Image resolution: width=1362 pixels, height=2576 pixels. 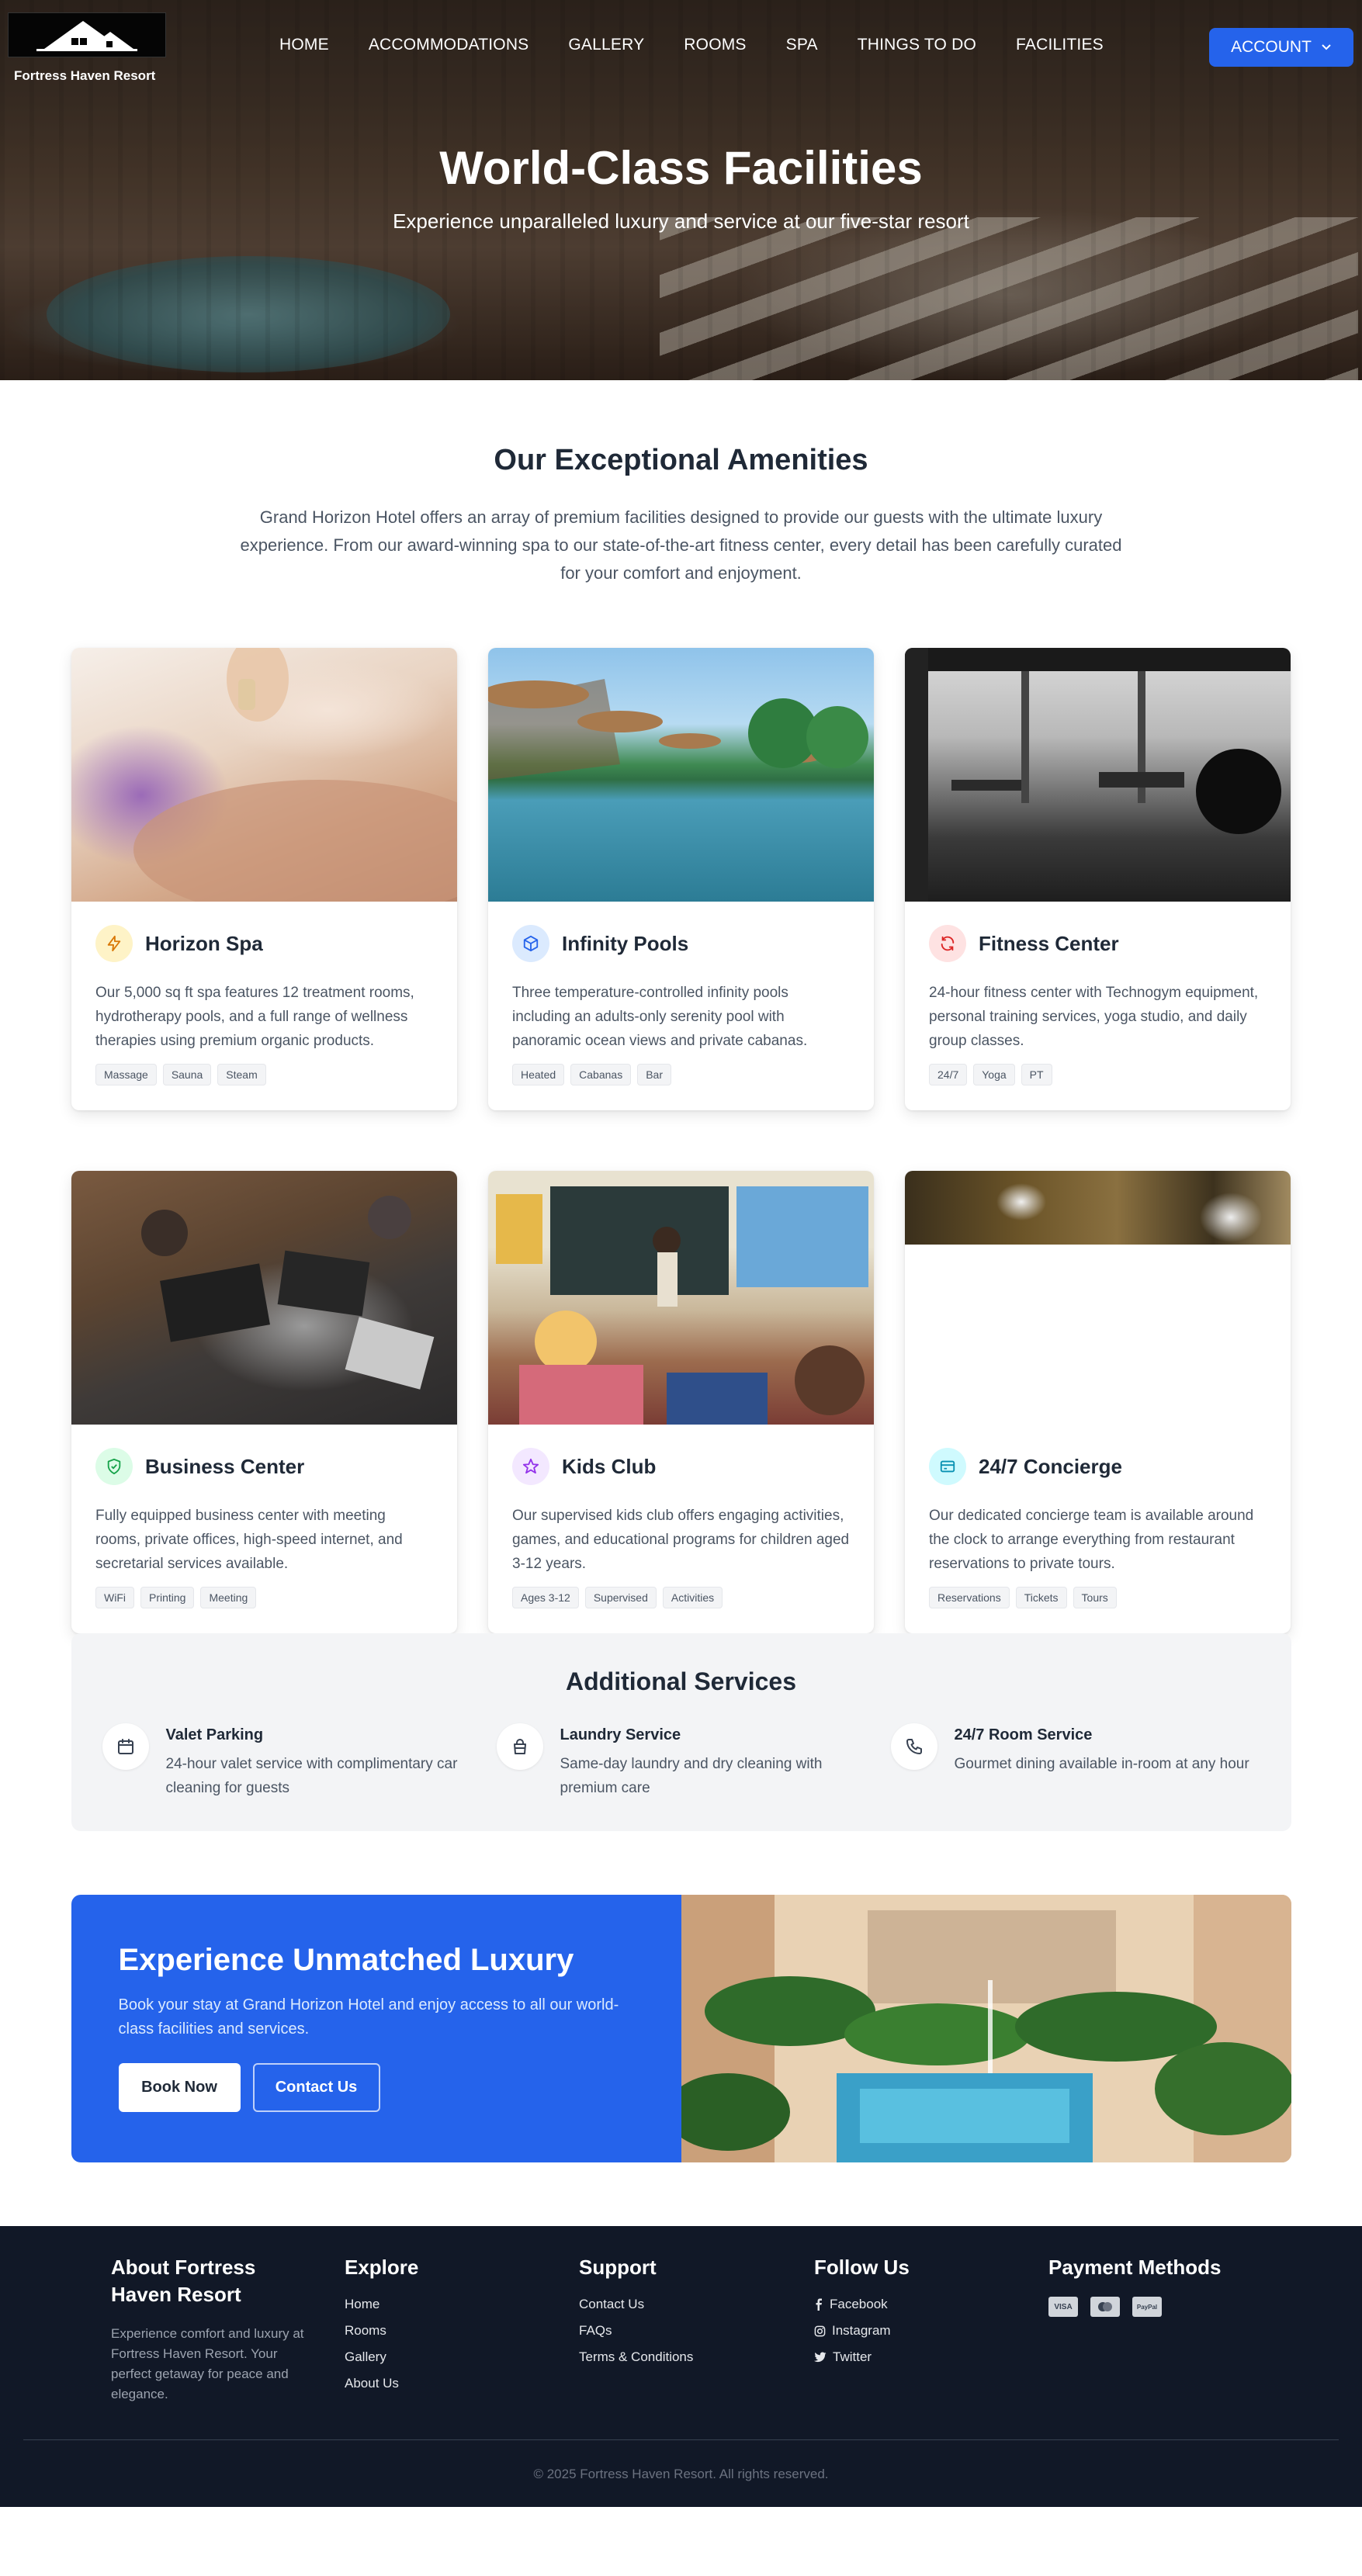 What do you see at coordinates (994, 1074) in the screenshot?
I see `tag: Yoga` at bounding box center [994, 1074].